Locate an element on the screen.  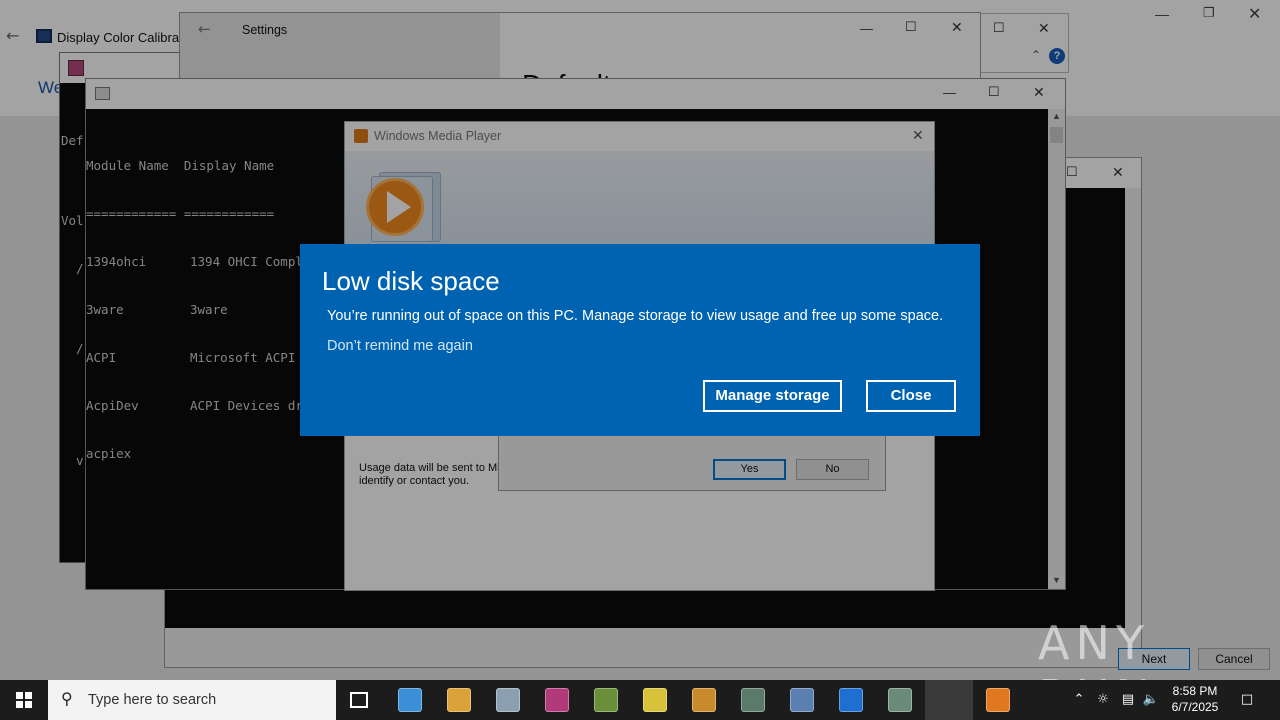
search-box: ⚲ Type here to search is located at coordinates (192, 700).